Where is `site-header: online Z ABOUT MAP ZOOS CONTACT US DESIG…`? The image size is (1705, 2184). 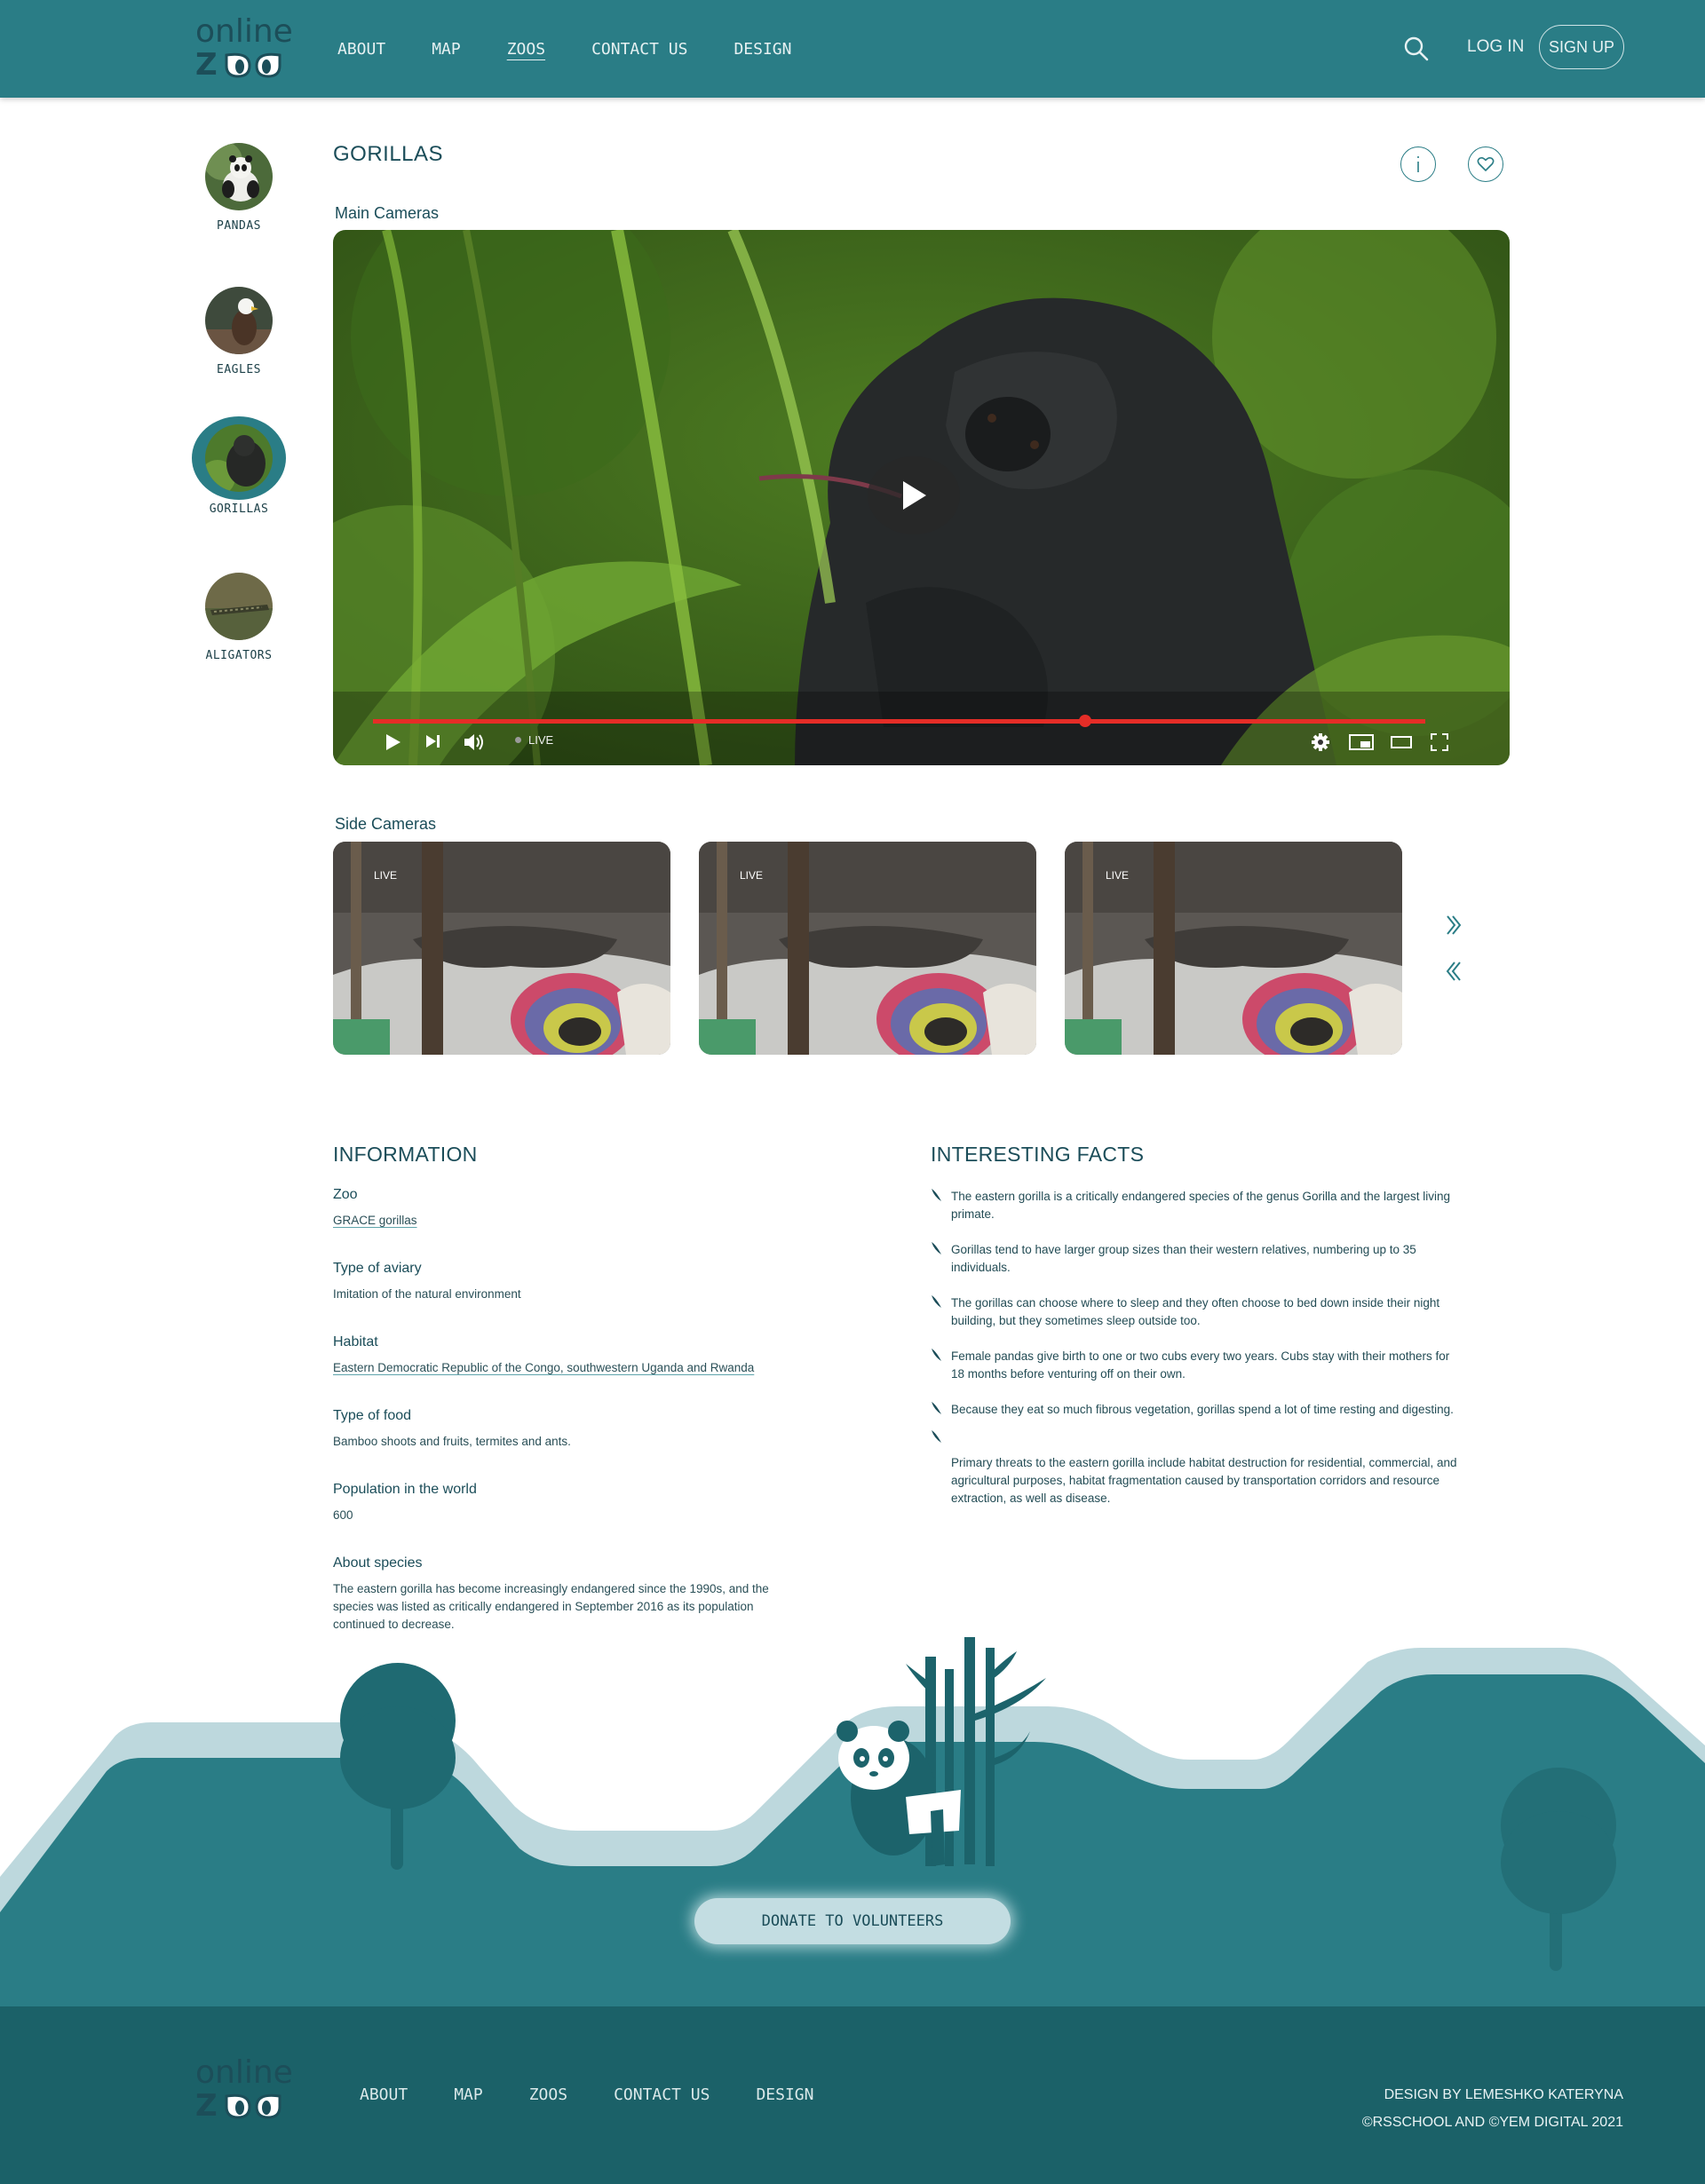
site-header: online Z ABOUT MAP ZOOS CONTACT US DESIG… is located at coordinates (853, 49).